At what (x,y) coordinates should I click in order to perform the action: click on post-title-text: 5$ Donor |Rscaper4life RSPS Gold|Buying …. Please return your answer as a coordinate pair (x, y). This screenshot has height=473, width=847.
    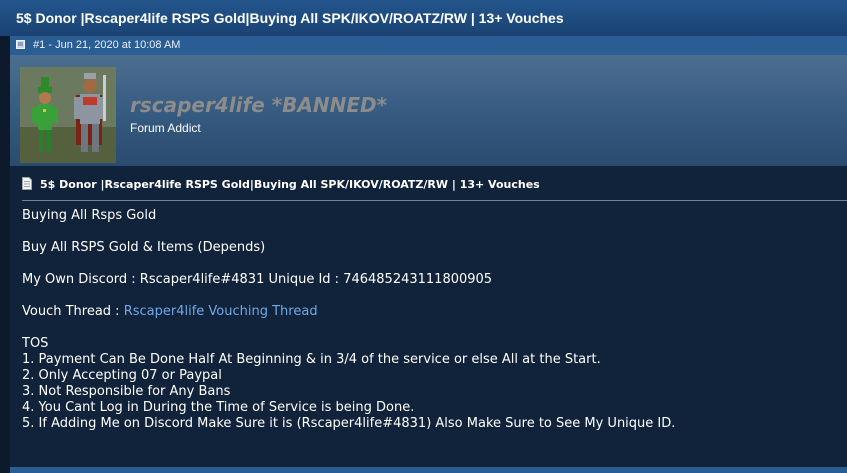
    Looking at the image, I should click on (290, 184).